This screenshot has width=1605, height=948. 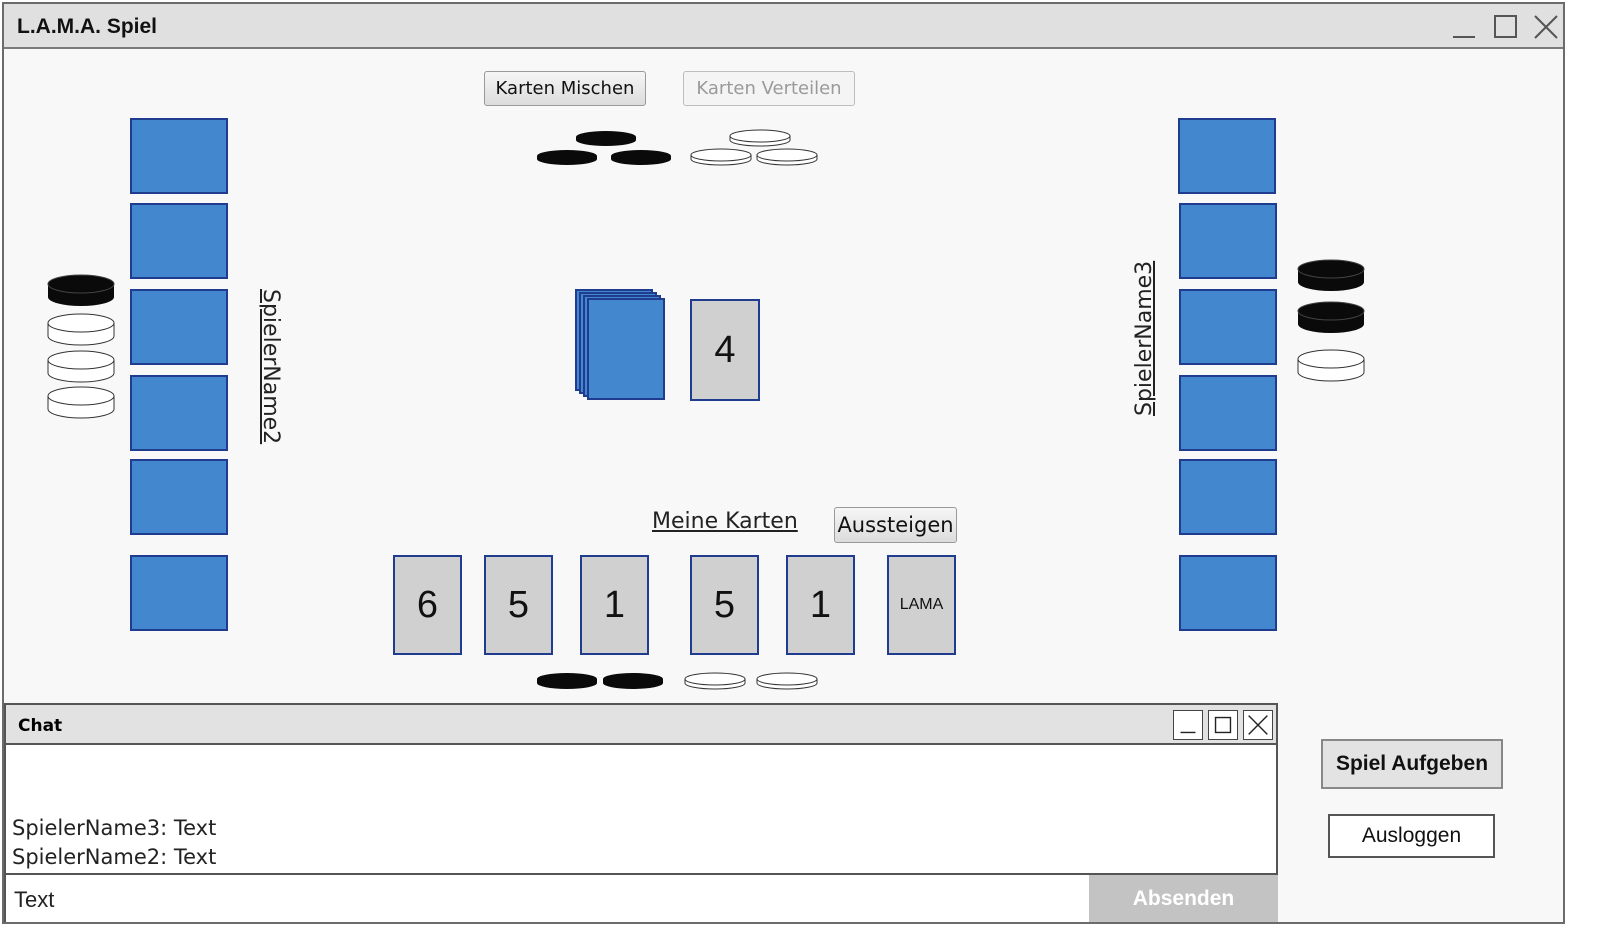 What do you see at coordinates (1188, 725) in the screenshot?
I see `chat-minimize-icon` at bounding box center [1188, 725].